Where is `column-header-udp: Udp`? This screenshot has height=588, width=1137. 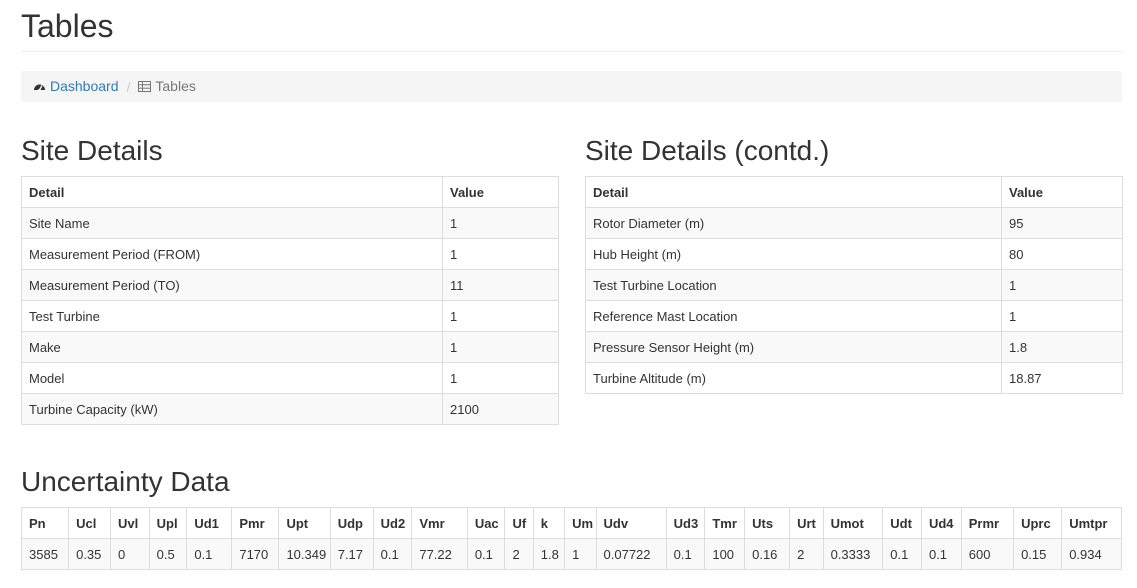
column-header-udp: Udp is located at coordinates (351, 523).